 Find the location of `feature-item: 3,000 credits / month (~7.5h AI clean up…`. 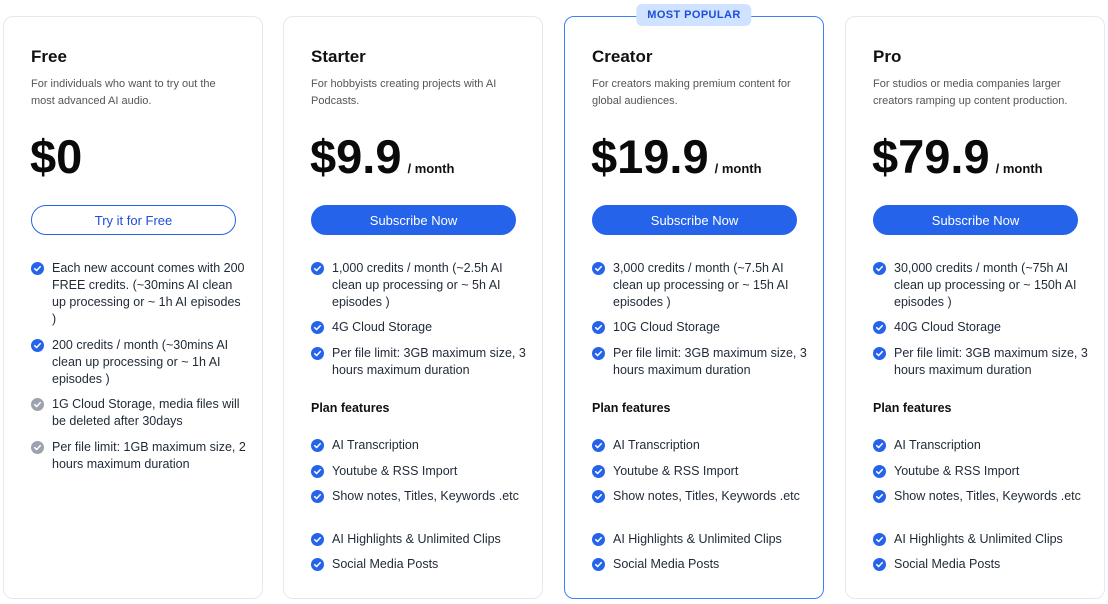

feature-item: 3,000 credits / month (~7.5h AI clean up… is located at coordinates (699, 285).